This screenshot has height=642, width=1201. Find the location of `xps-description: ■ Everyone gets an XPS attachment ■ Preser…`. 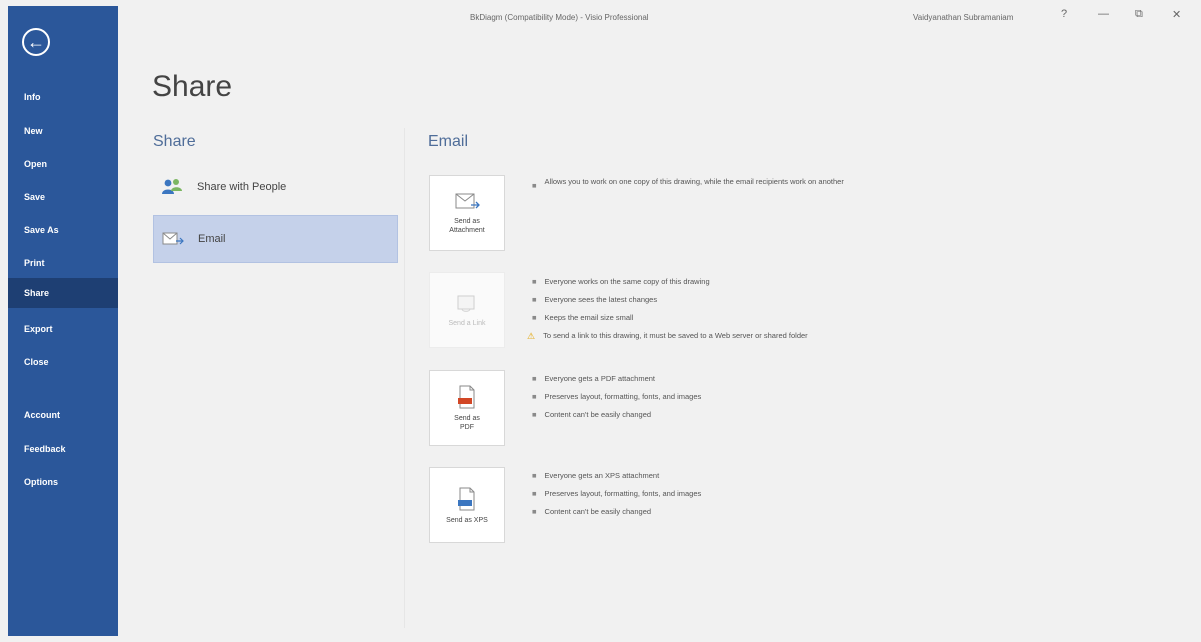

xps-description: ■ Everyone gets an XPS attachment ■ Preser… is located at coordinates (616, 494).